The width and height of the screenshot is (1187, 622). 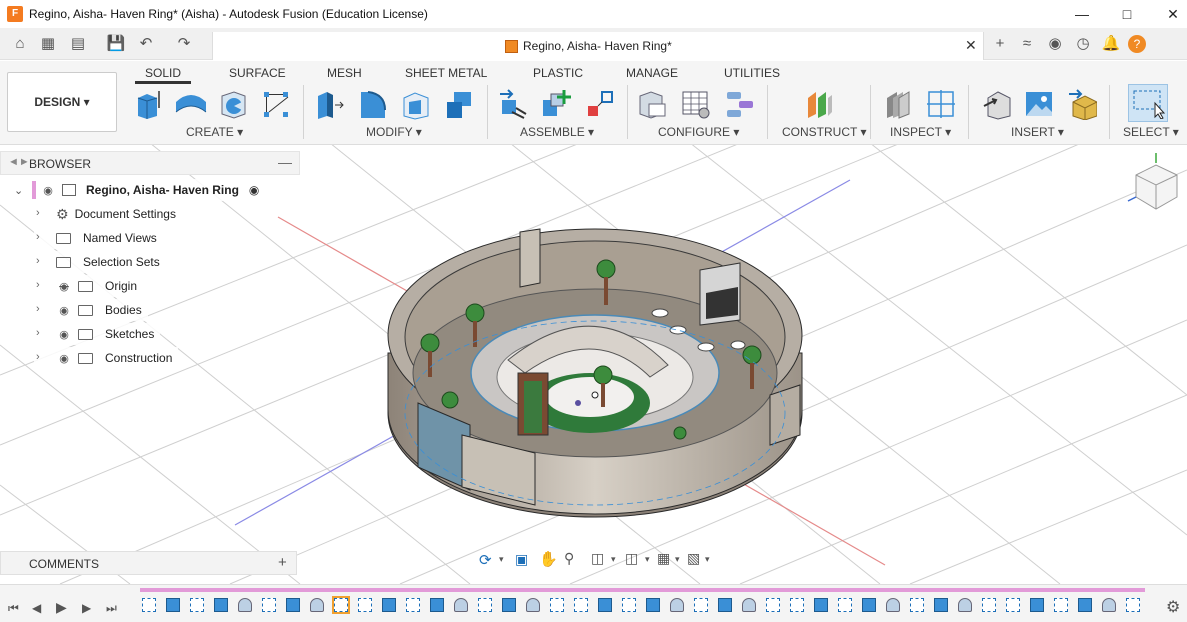 I want to click on group-insert: INSERT ▾, so click(x=1037, y=132).